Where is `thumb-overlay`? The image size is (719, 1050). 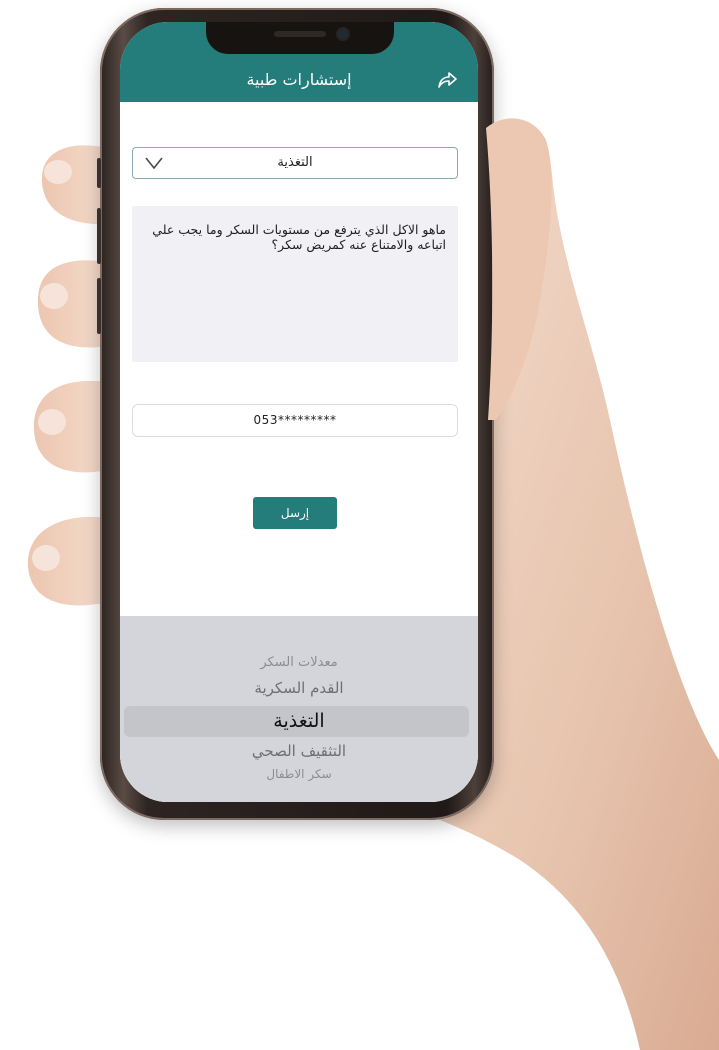
thumb-overlay is located at coordinates (519, 269).